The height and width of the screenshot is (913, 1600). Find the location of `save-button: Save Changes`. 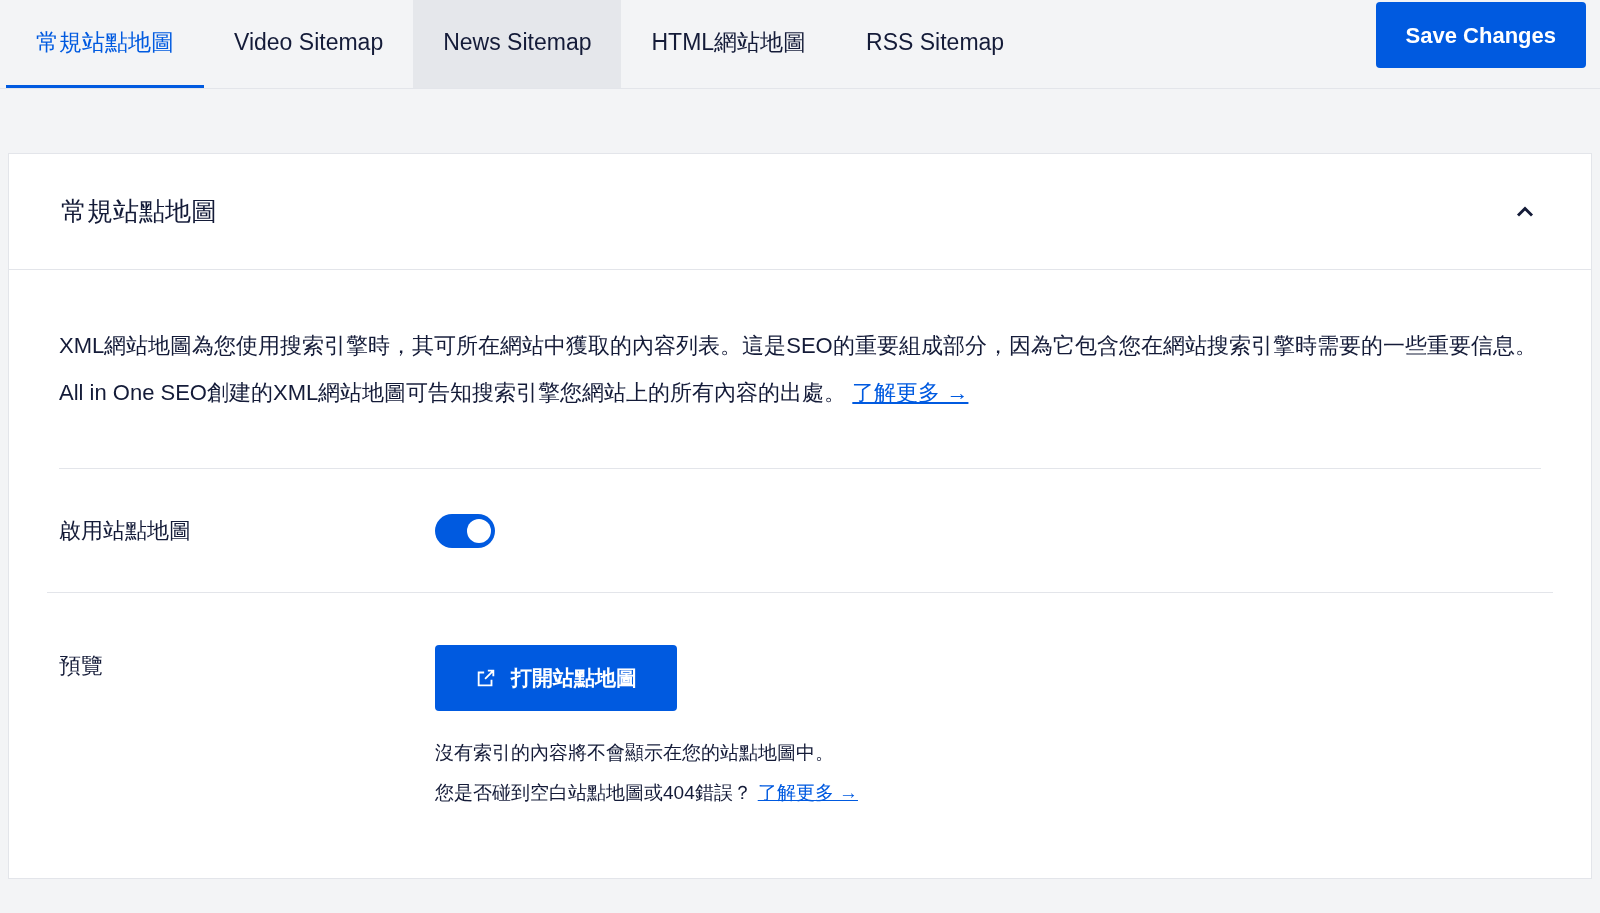

save-button: Save Changes is located at coordinates (1480, 35).